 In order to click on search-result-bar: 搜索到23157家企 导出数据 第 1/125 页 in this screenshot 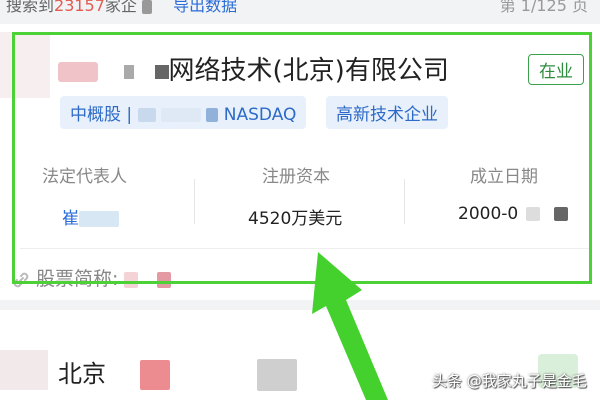, I will do `click(300, 11)`.